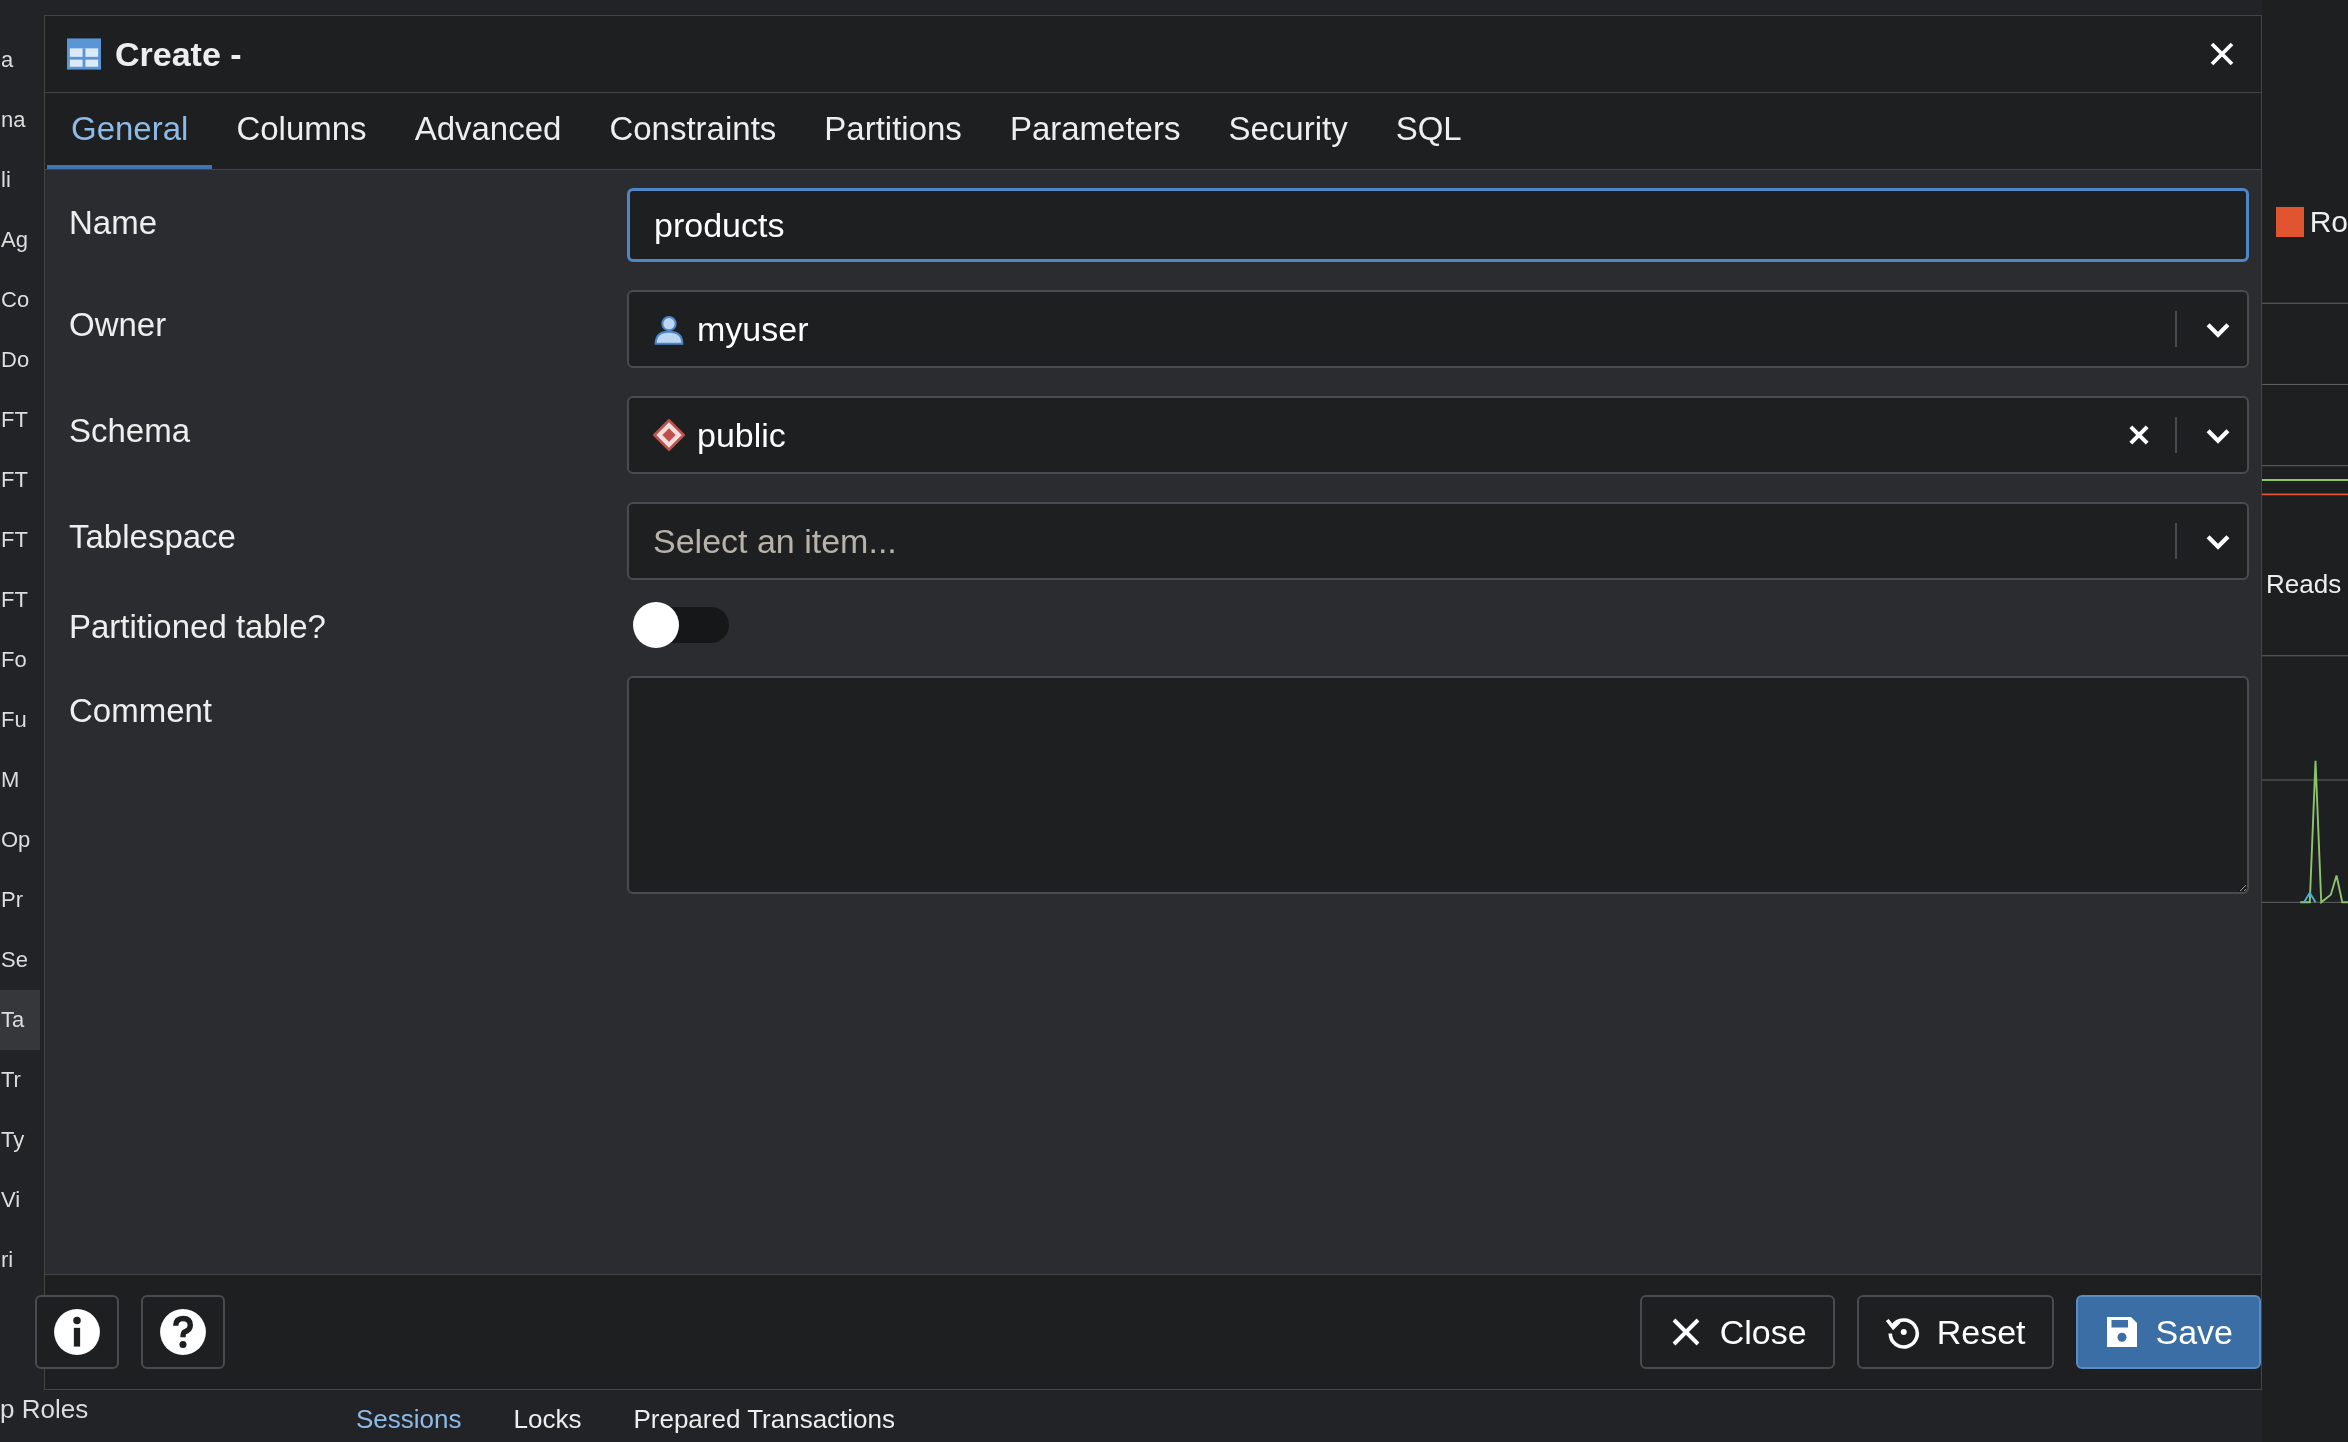 The height and width of the screenshot is (1442, 2348). Describe the element at coordinates (20, 360) in the screenshot. I see `tree-item: Do` at that location.